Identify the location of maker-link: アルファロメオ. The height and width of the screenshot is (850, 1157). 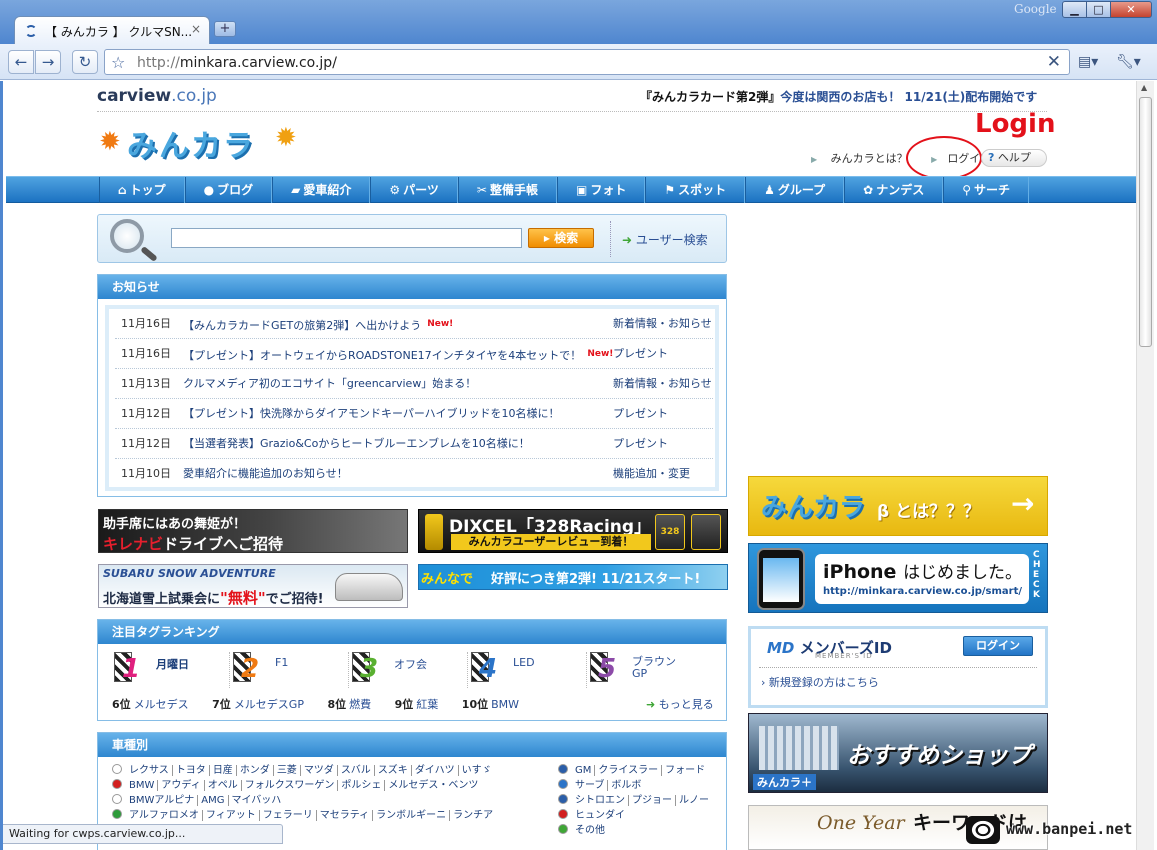
(164, 815).